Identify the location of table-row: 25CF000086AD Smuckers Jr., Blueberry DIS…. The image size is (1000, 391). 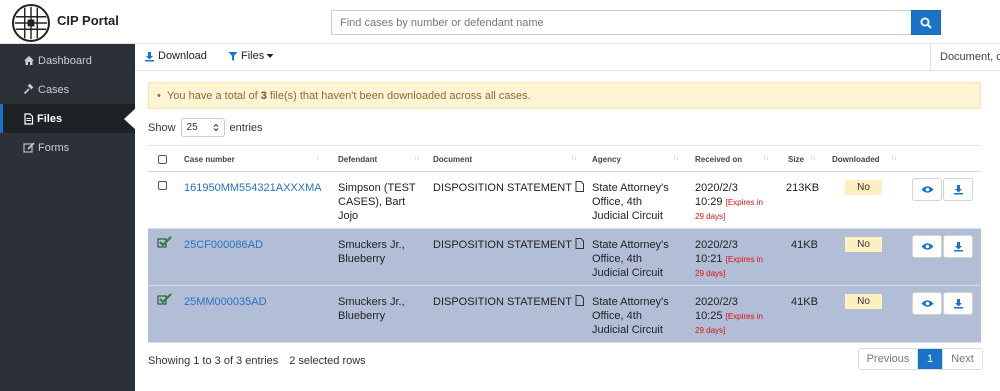
(564, 257).